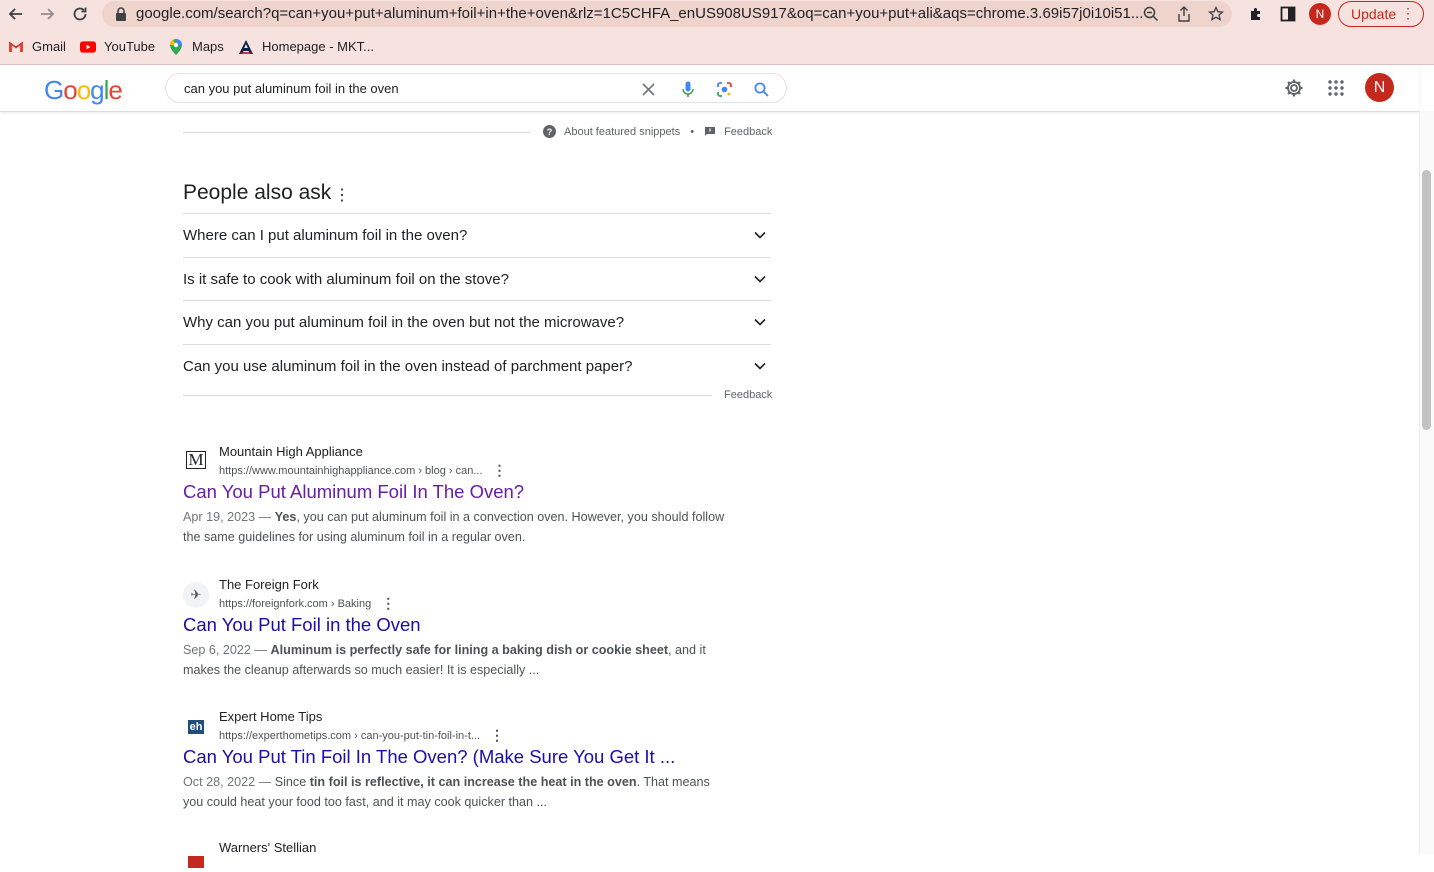  I want to click on result-title-link: Can You Put Foil in the Oven, so click(302, 625).